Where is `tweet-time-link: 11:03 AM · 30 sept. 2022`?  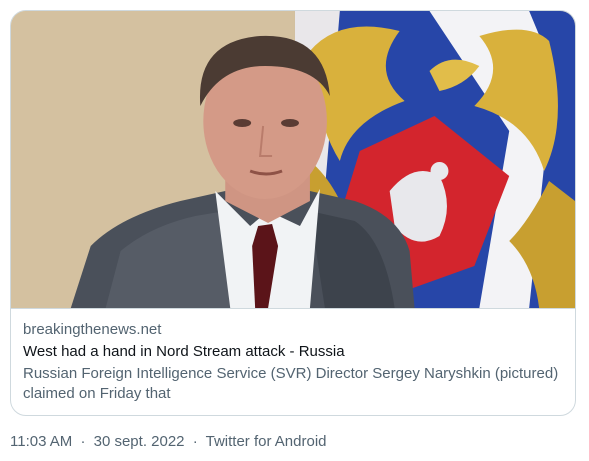
tweet-time-link: 11:03 AM · 30 sept. 2022 is located at coordinates (99, 441).